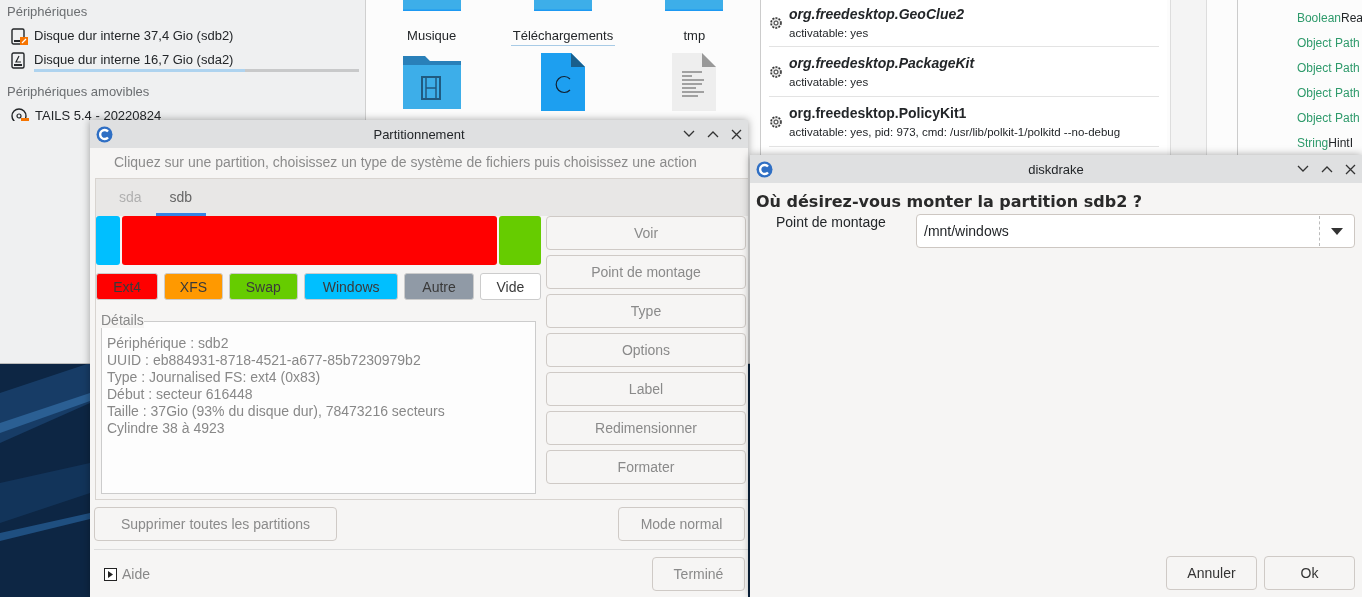  What do you see at coordinates (882, 63) in the screenshot?
I see `service-name: org.freedesktop.PackageKit` at bounding box center [882, 63].